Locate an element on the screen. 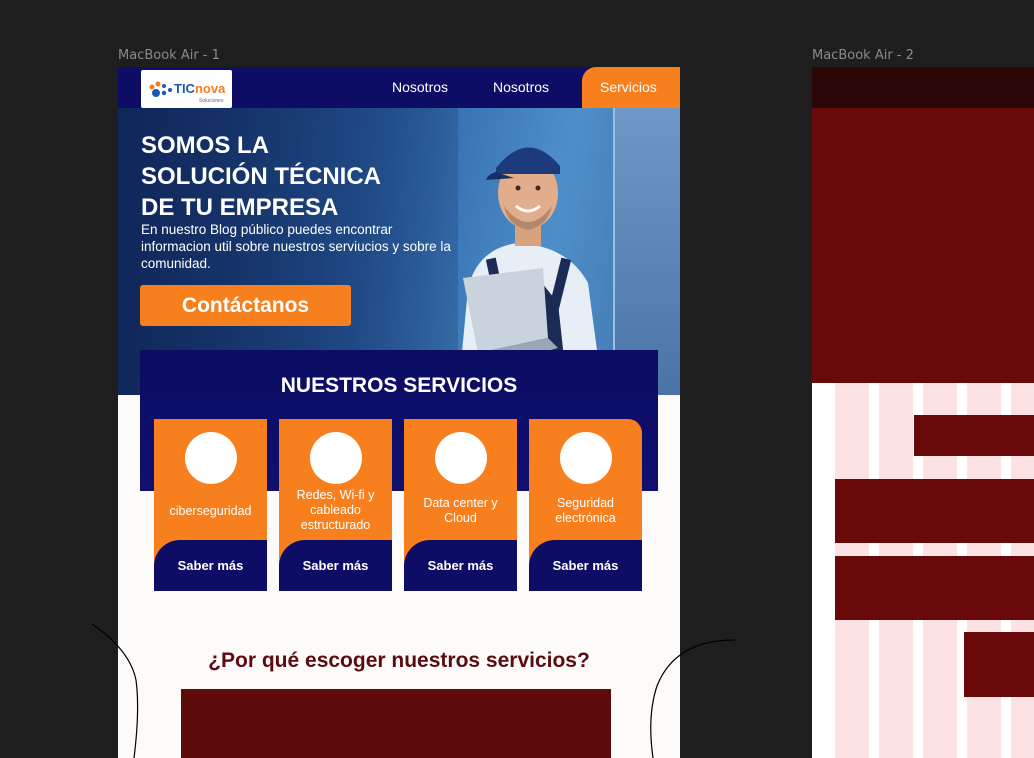  logo-subtitle: Soluciones is located at coordinates (211, 101).